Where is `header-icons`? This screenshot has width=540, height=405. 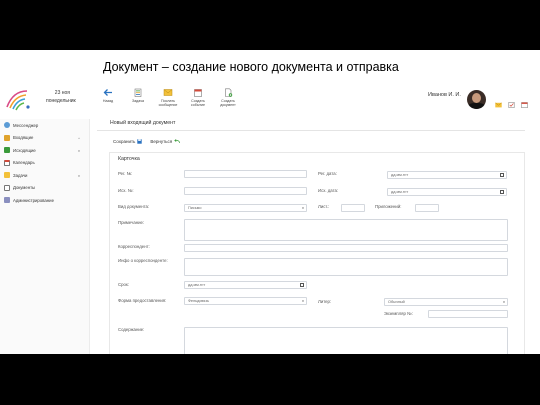 header-icons is located at coordinates (511, 101).